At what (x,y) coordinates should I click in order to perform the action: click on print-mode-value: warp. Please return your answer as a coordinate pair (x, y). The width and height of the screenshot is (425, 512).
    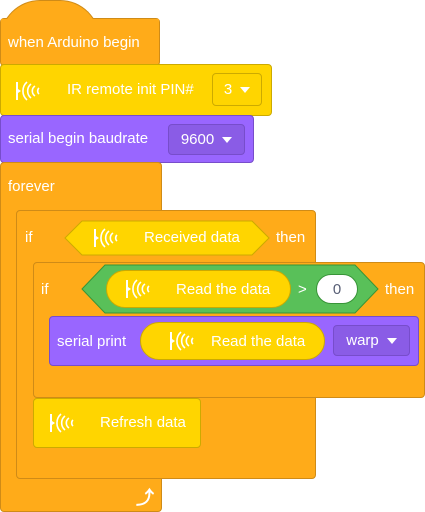
    Looking at the image, I should click on (362, 340).